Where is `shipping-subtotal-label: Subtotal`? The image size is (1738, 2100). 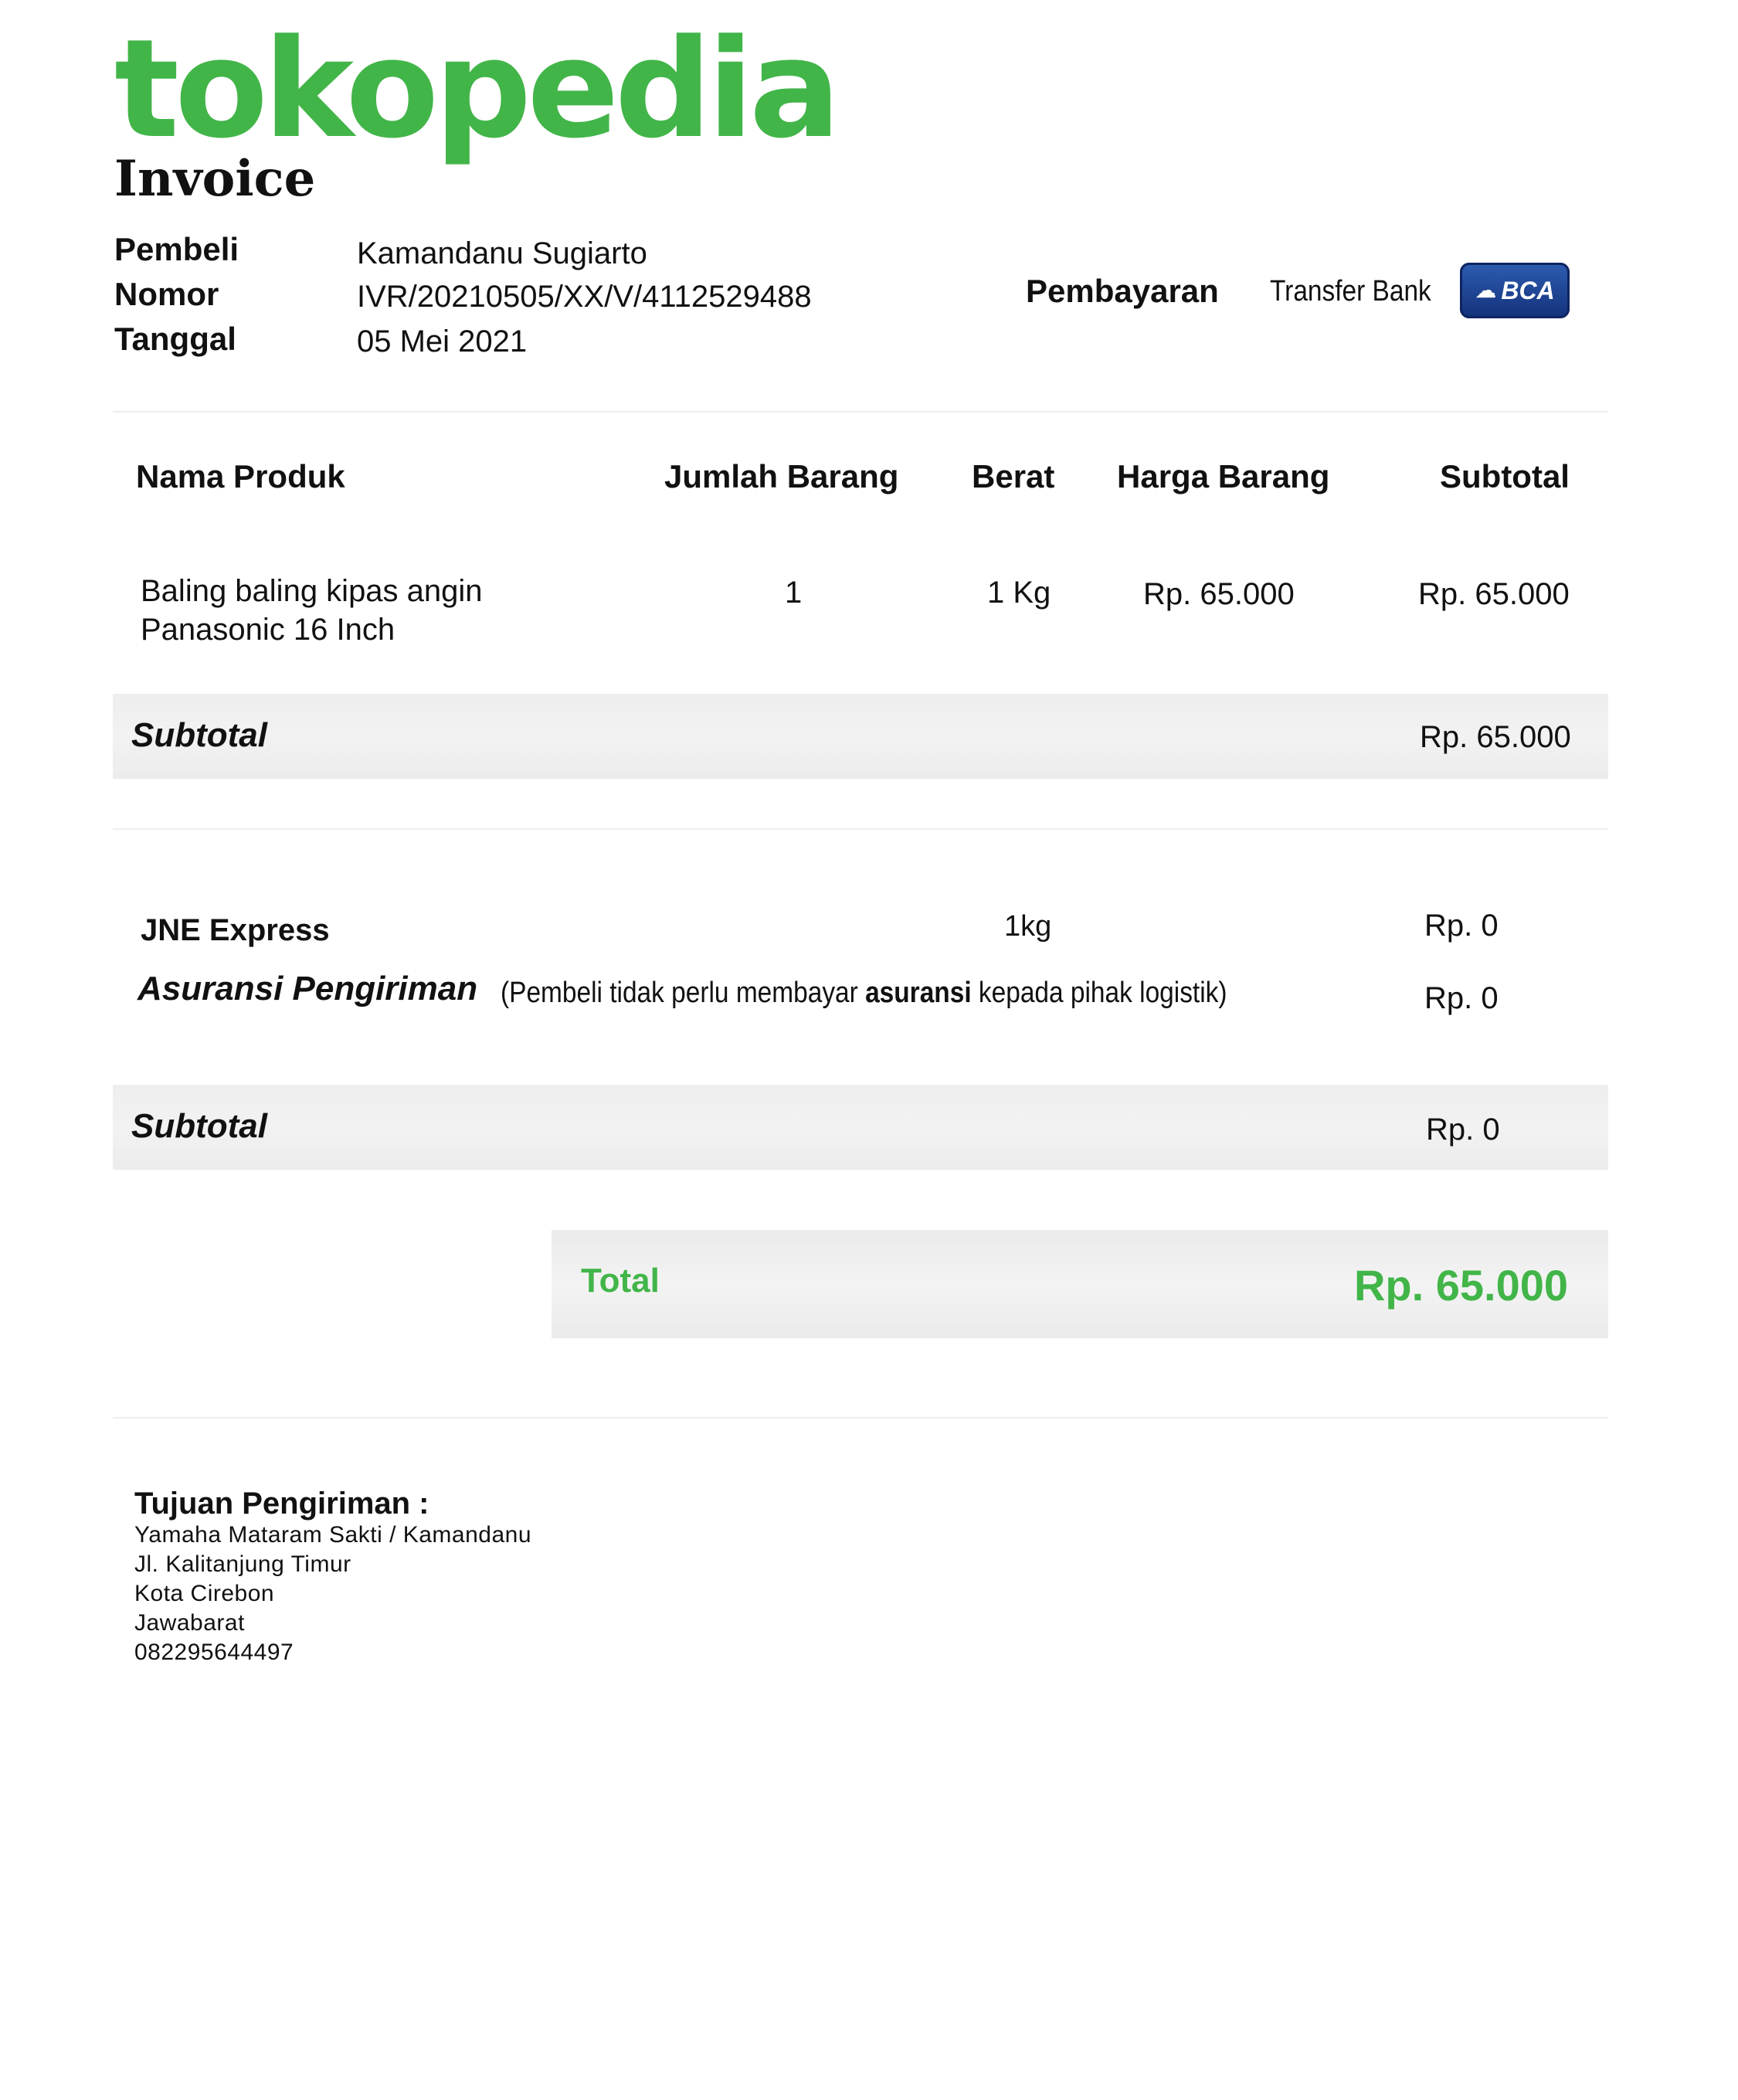
shipping-subtotal-label: Subtotal is located at coordinates (199, 1126).